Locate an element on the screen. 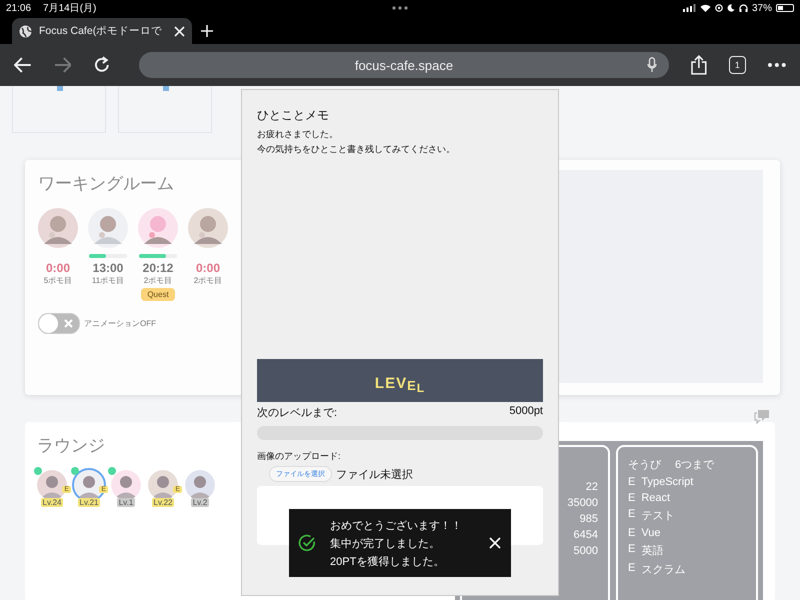 This screenshot has width=800, height=600. dialog-text: お疲れさまでした。 is located at coordinates (298, 134).